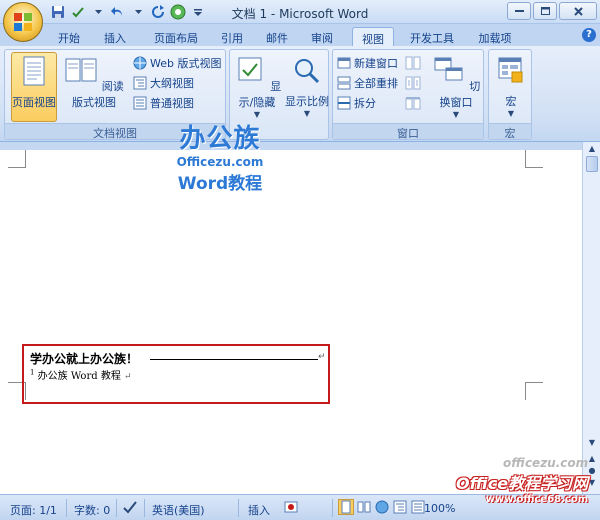  Describe the element at coordinates (367, 63) in the screenshot. I see `new-window-button: 新建窗口` at that location.